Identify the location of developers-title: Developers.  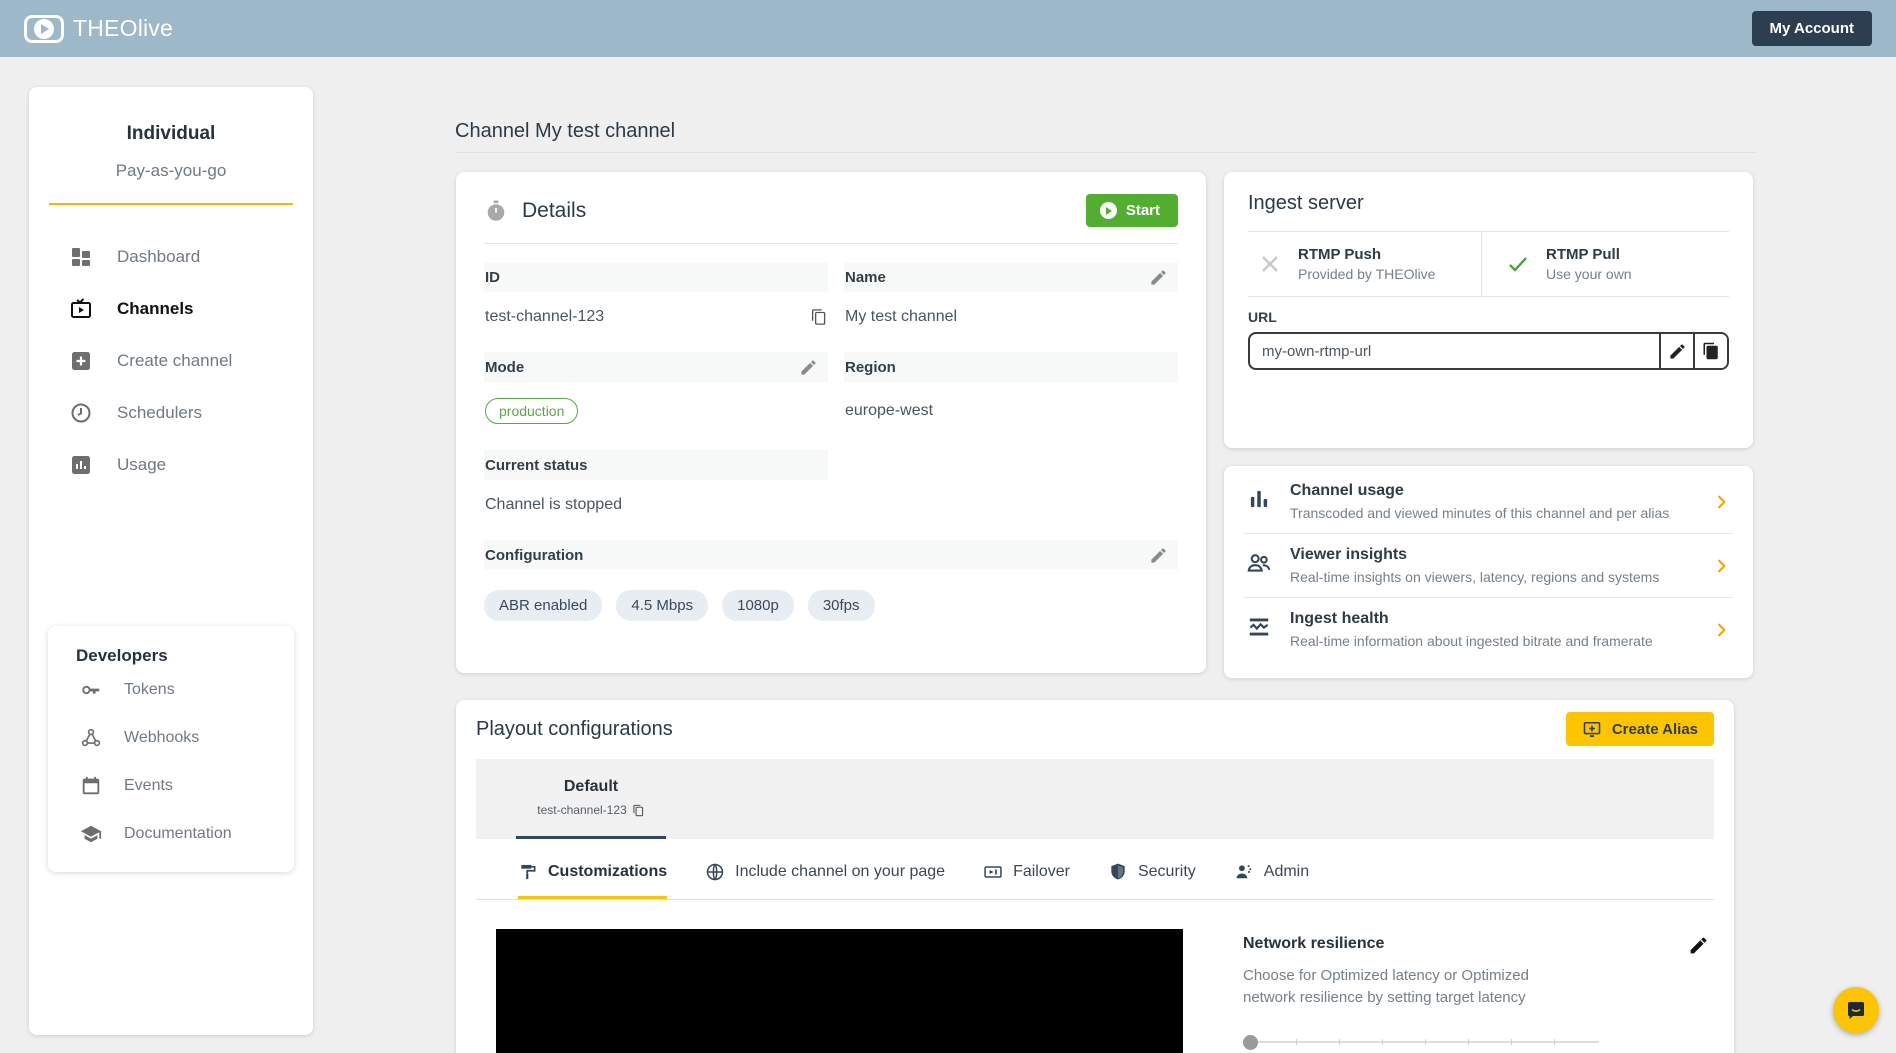
(122, 655).